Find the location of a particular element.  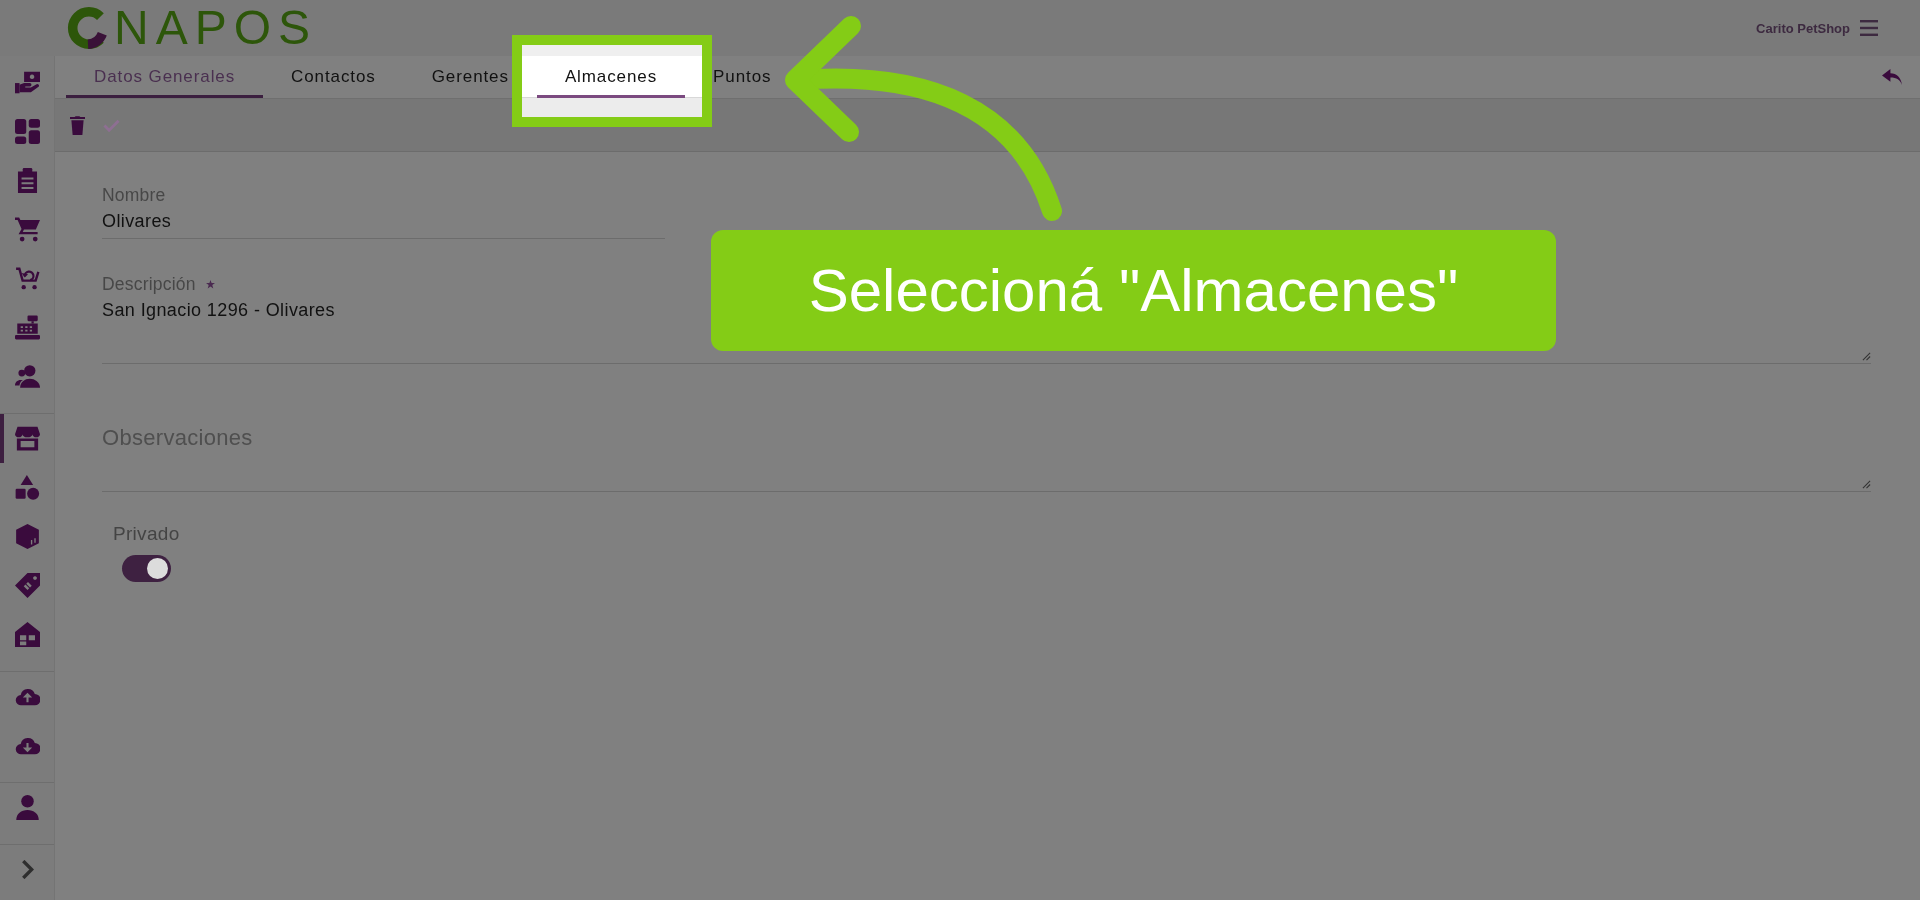

toggle-label: Privado is located at coordinates (146, 534).